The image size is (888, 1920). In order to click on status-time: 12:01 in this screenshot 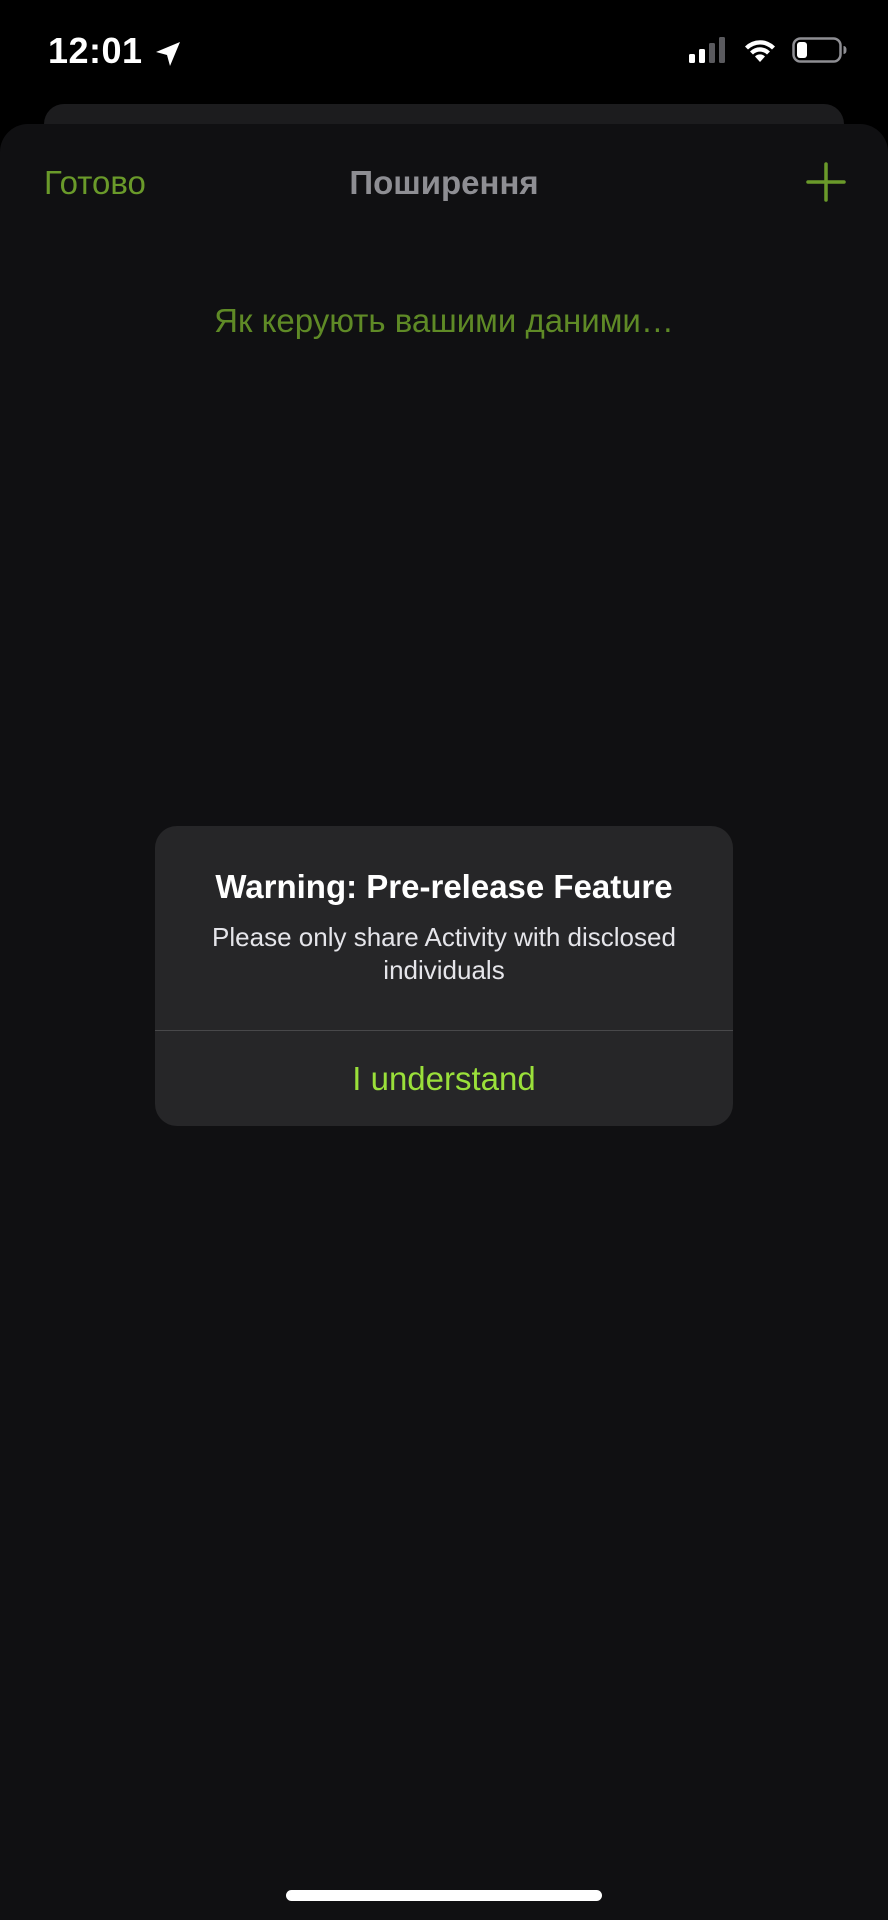, I will do `click(95, 50)`.